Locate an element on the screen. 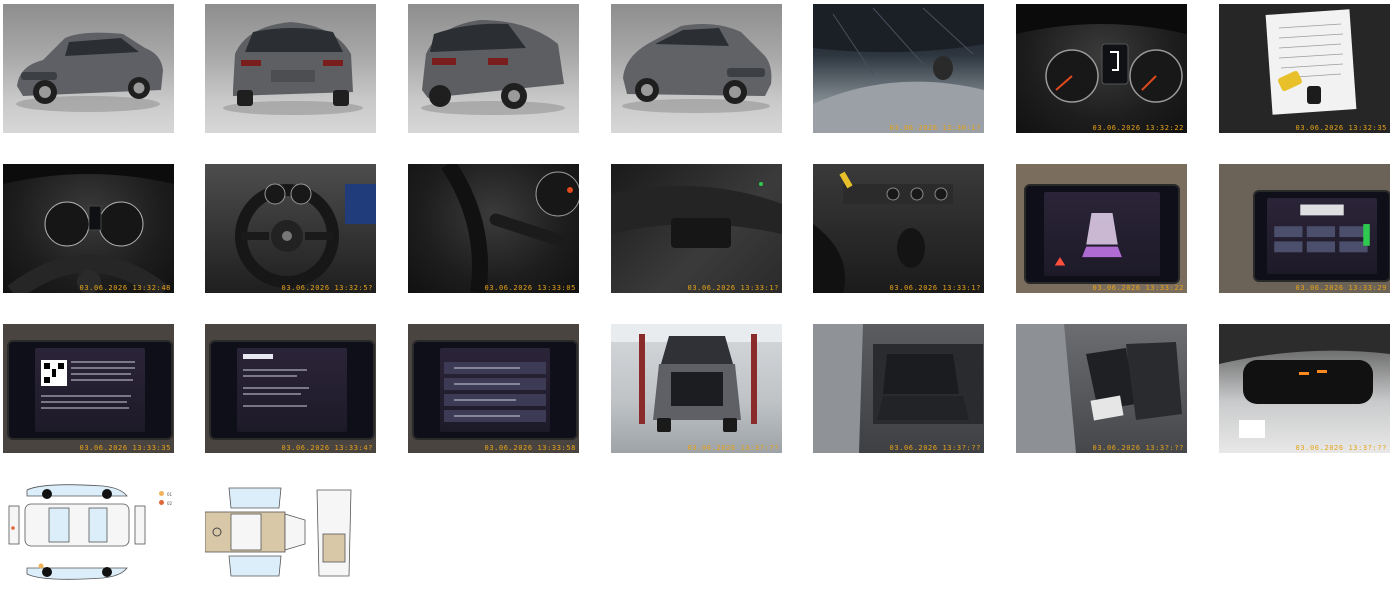 Image resolution: width=1400 pixels, height=613 pixels. damage-diagram-exterior: 01 02 is located at coordinates (88, 548).